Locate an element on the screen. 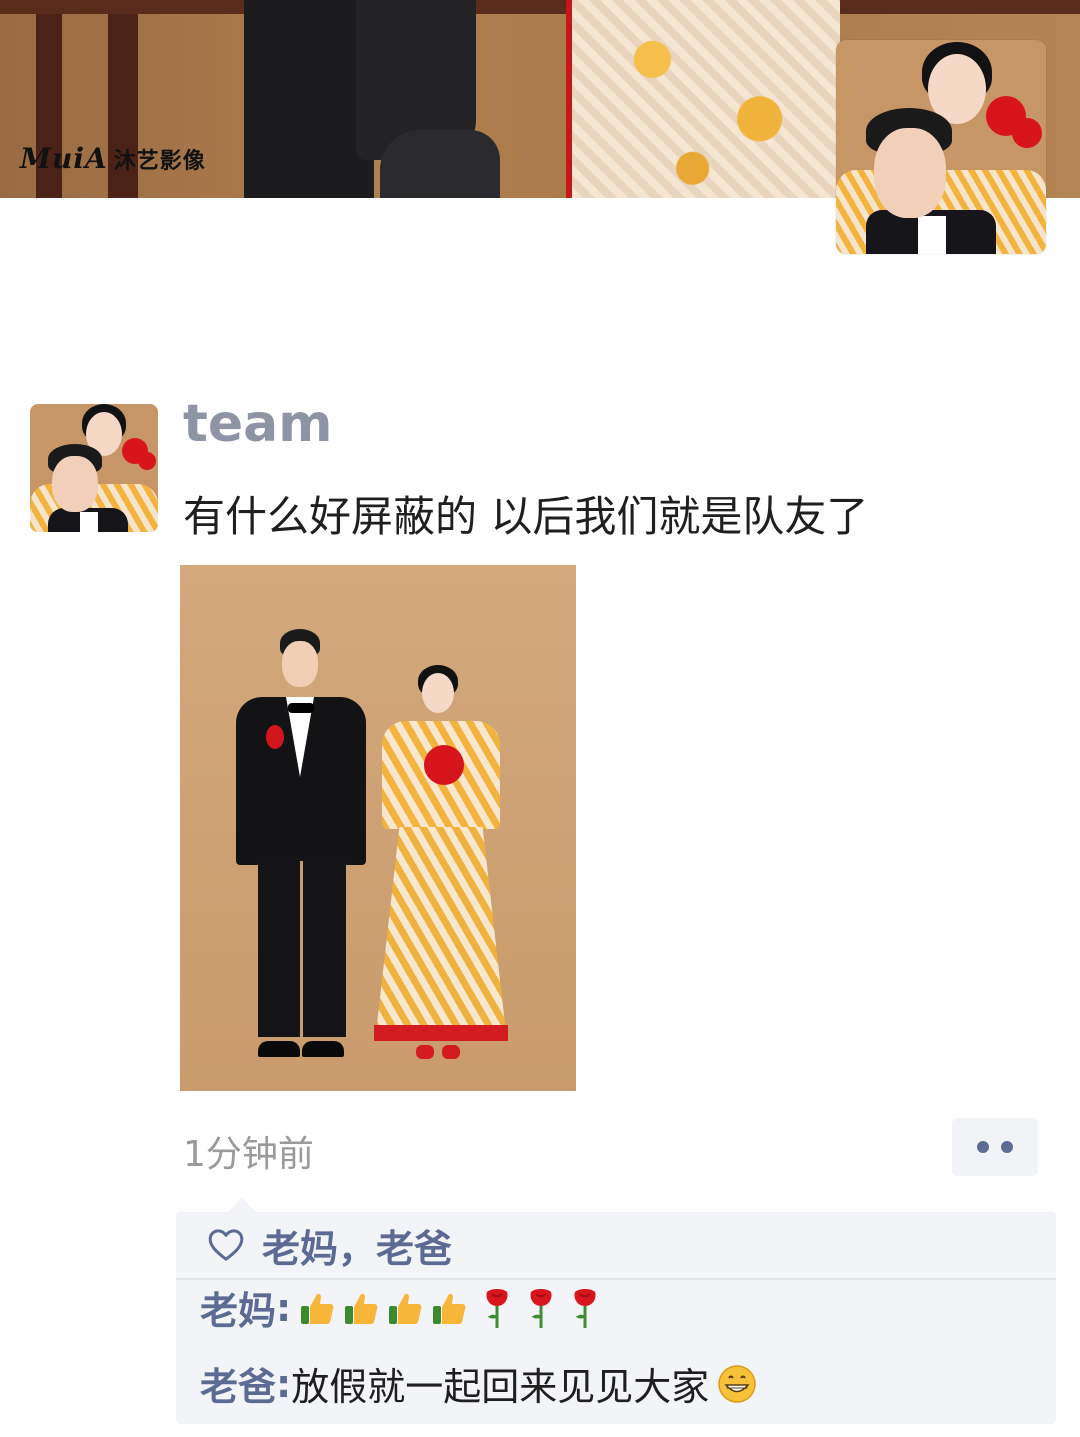 The image size is (1080, 1437). chair-rail is located at coordinates (540, 7).